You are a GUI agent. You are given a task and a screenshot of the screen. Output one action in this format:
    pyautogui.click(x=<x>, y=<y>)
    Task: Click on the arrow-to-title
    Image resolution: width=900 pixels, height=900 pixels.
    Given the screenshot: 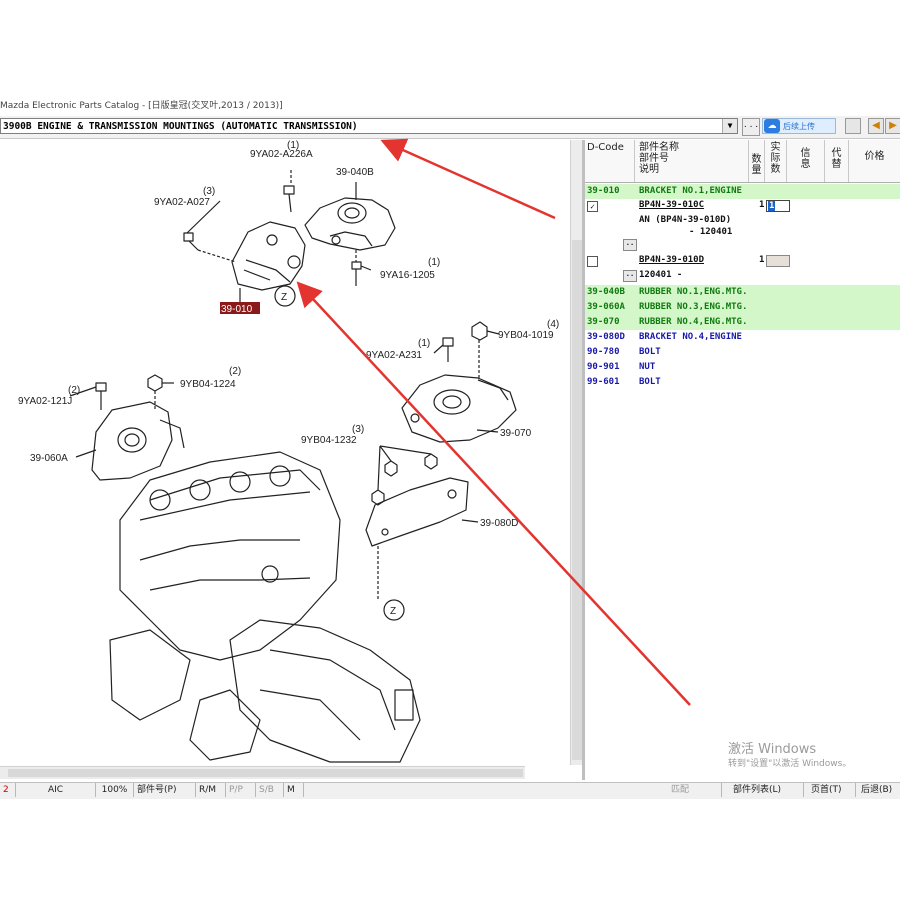 What is the action you would take?
    pyautogui.click(x=468, y=179)
    